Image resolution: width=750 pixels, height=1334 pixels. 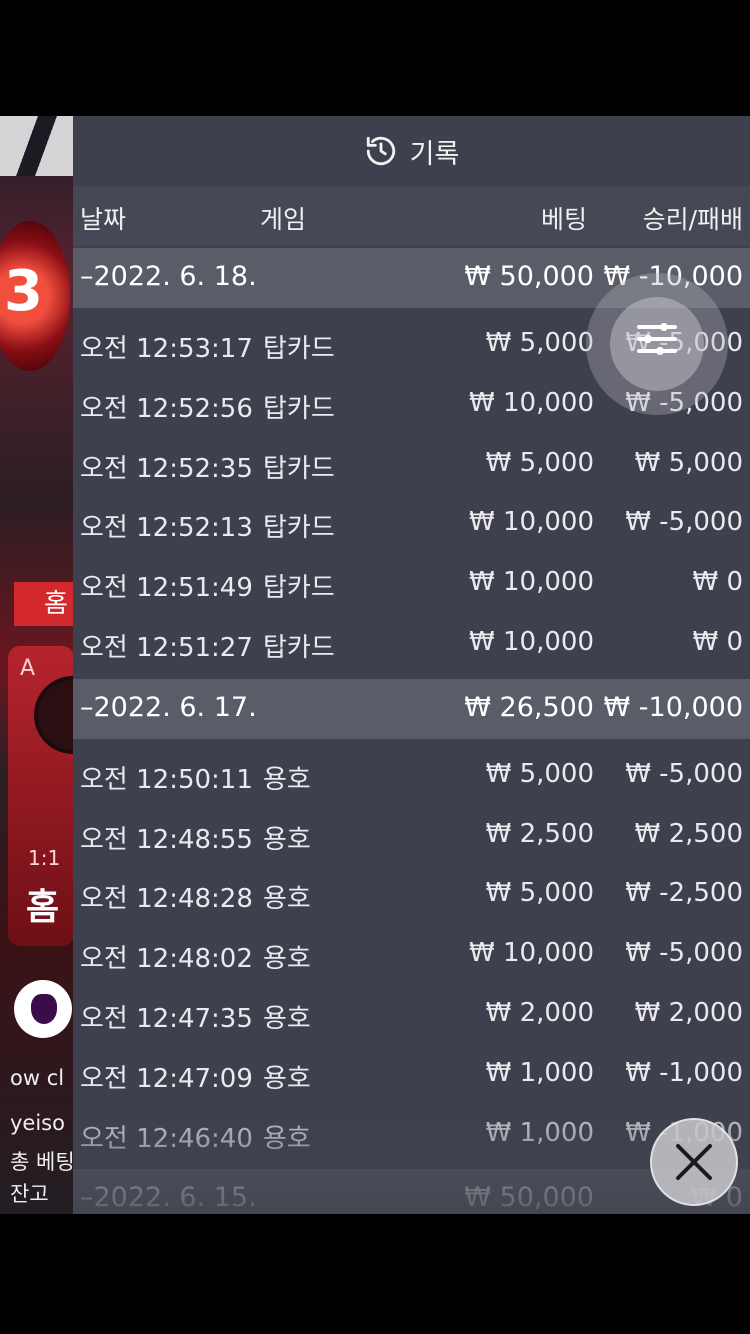 I want to click on card-ratio: 1:1, so click(x=44, y=858).